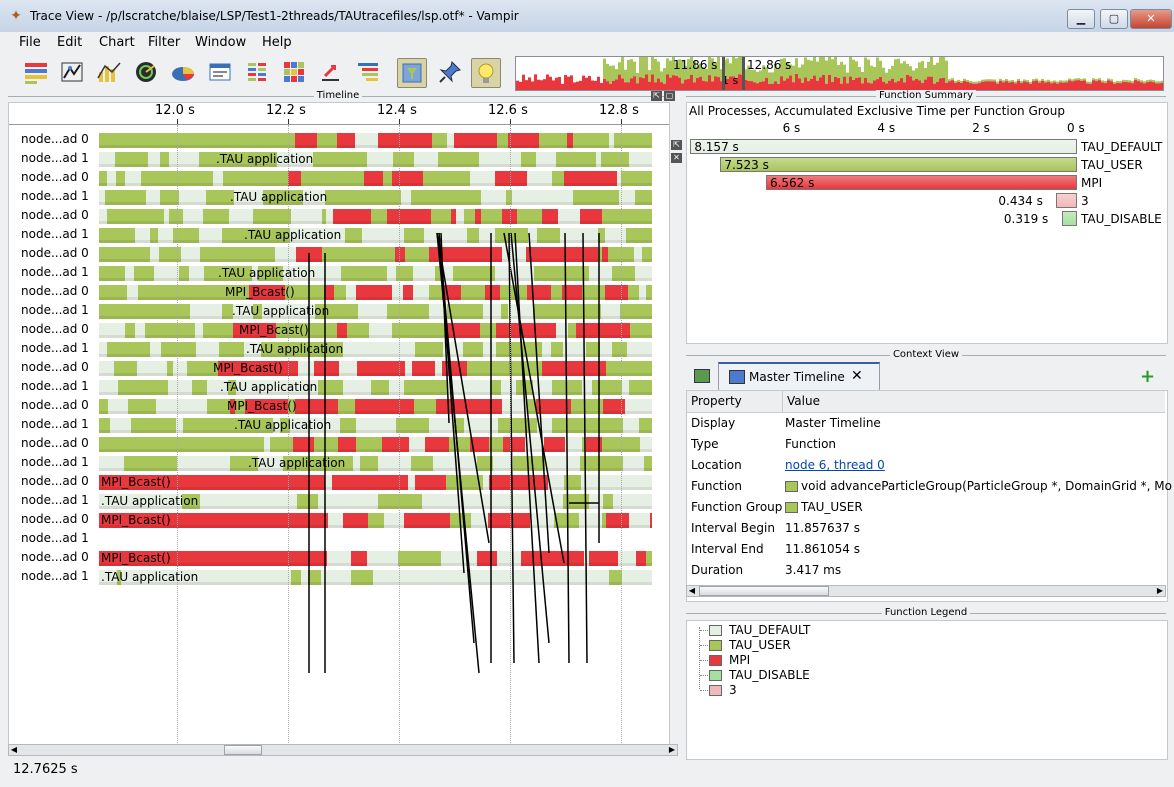 The width and height of the screenshot is (1174, 787). Describe the element at coordinates (267, 273) in the screenshot. I see `timeline-function-label: .TAU application` at that location.